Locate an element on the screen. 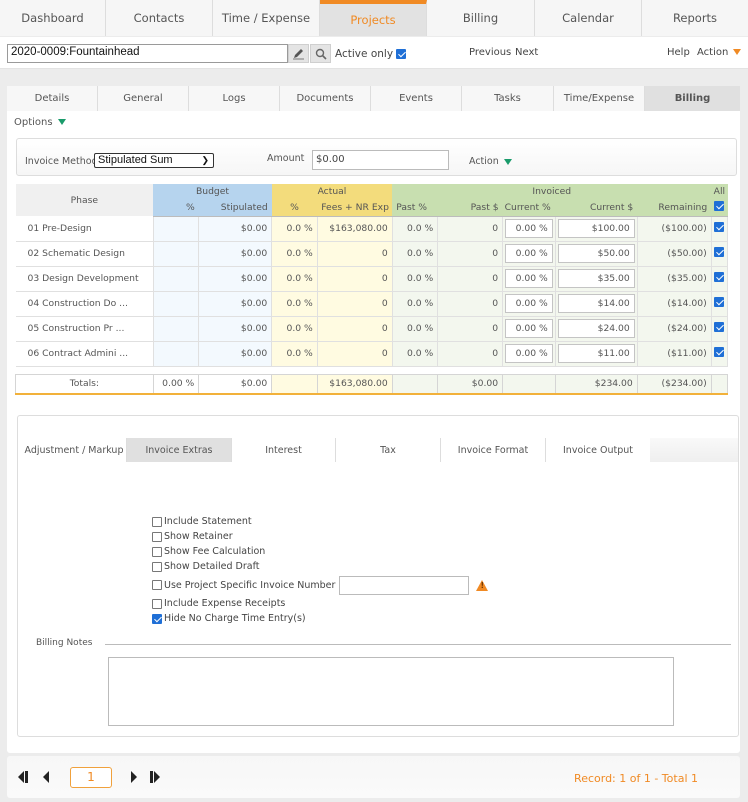 Image resolution: width=748 pixels, height=802 pixels. page-number-input: 1 is located at coordinates (91, 777).